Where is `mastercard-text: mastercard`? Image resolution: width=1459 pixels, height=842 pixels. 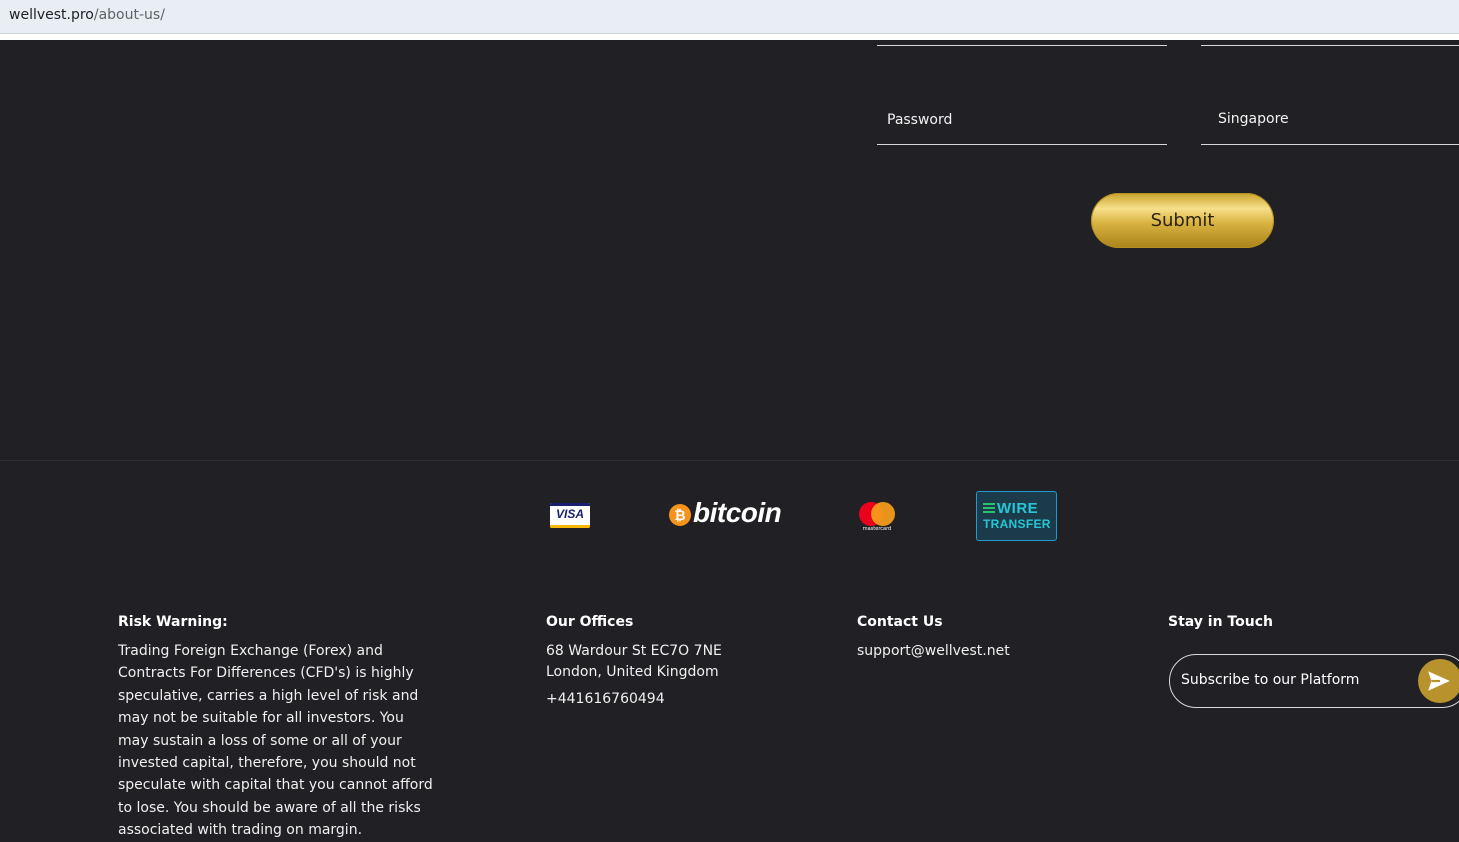
mastercard-text: mastercard is located at coordinates (877, 529).